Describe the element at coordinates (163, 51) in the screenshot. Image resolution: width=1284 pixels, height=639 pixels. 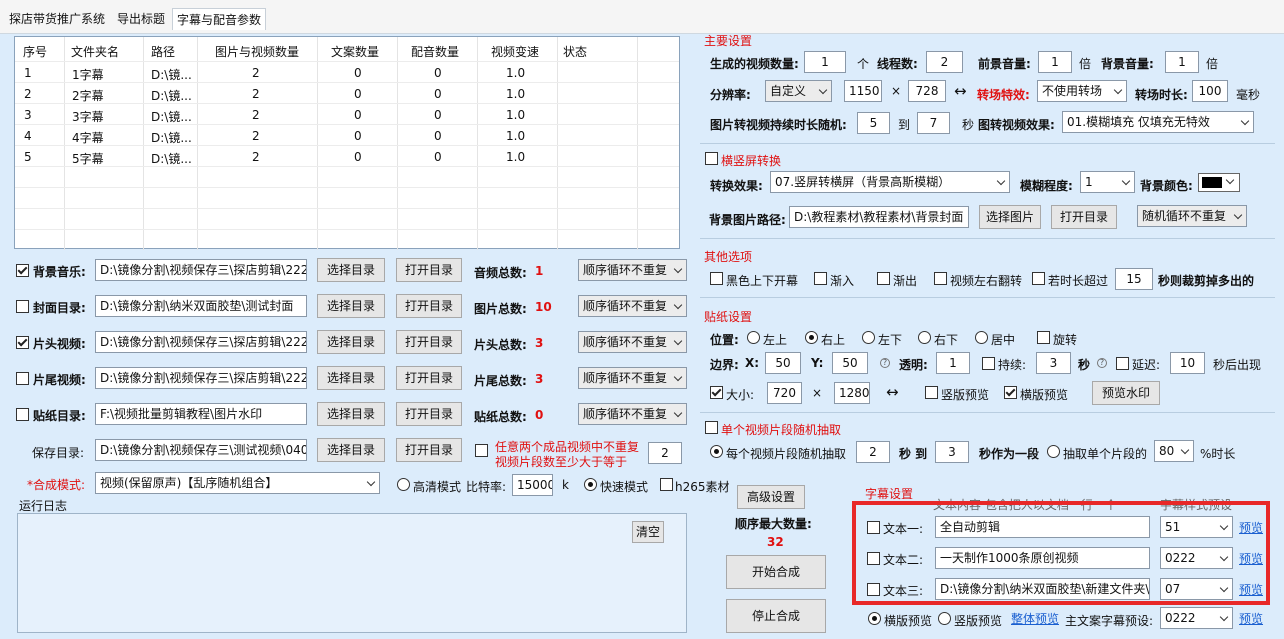
I see `col-path: 路径` at that location.